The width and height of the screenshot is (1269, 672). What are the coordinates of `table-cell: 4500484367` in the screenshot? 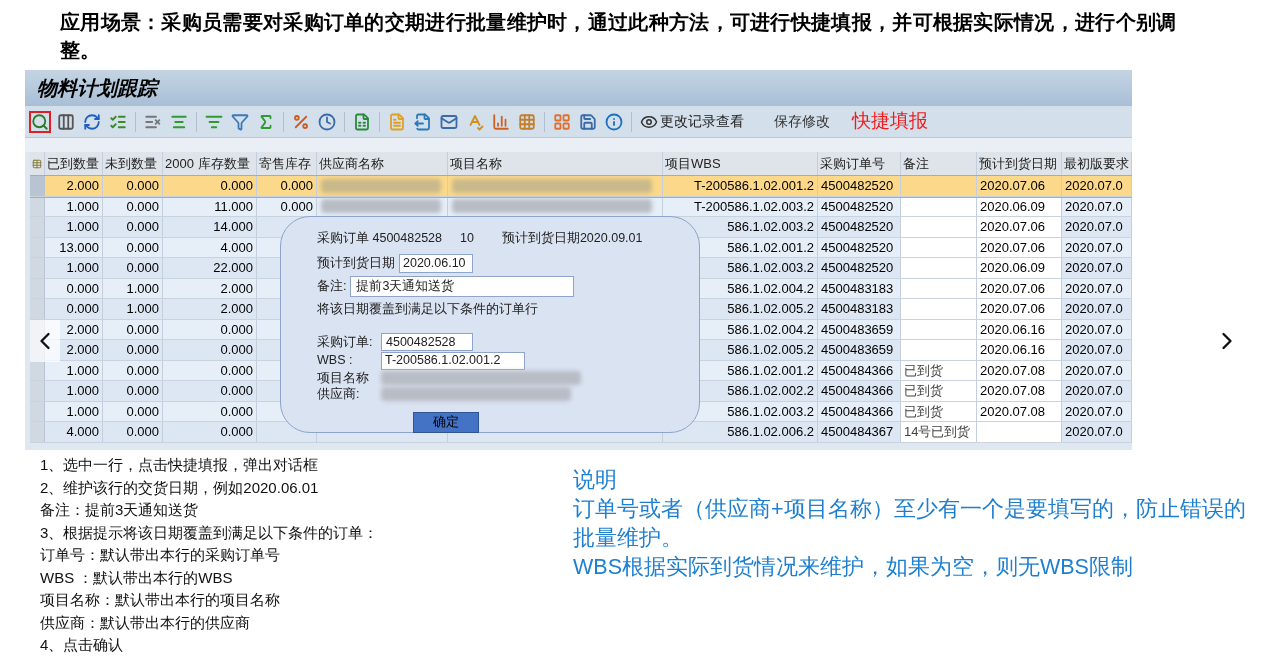 It's located at (859, 432).